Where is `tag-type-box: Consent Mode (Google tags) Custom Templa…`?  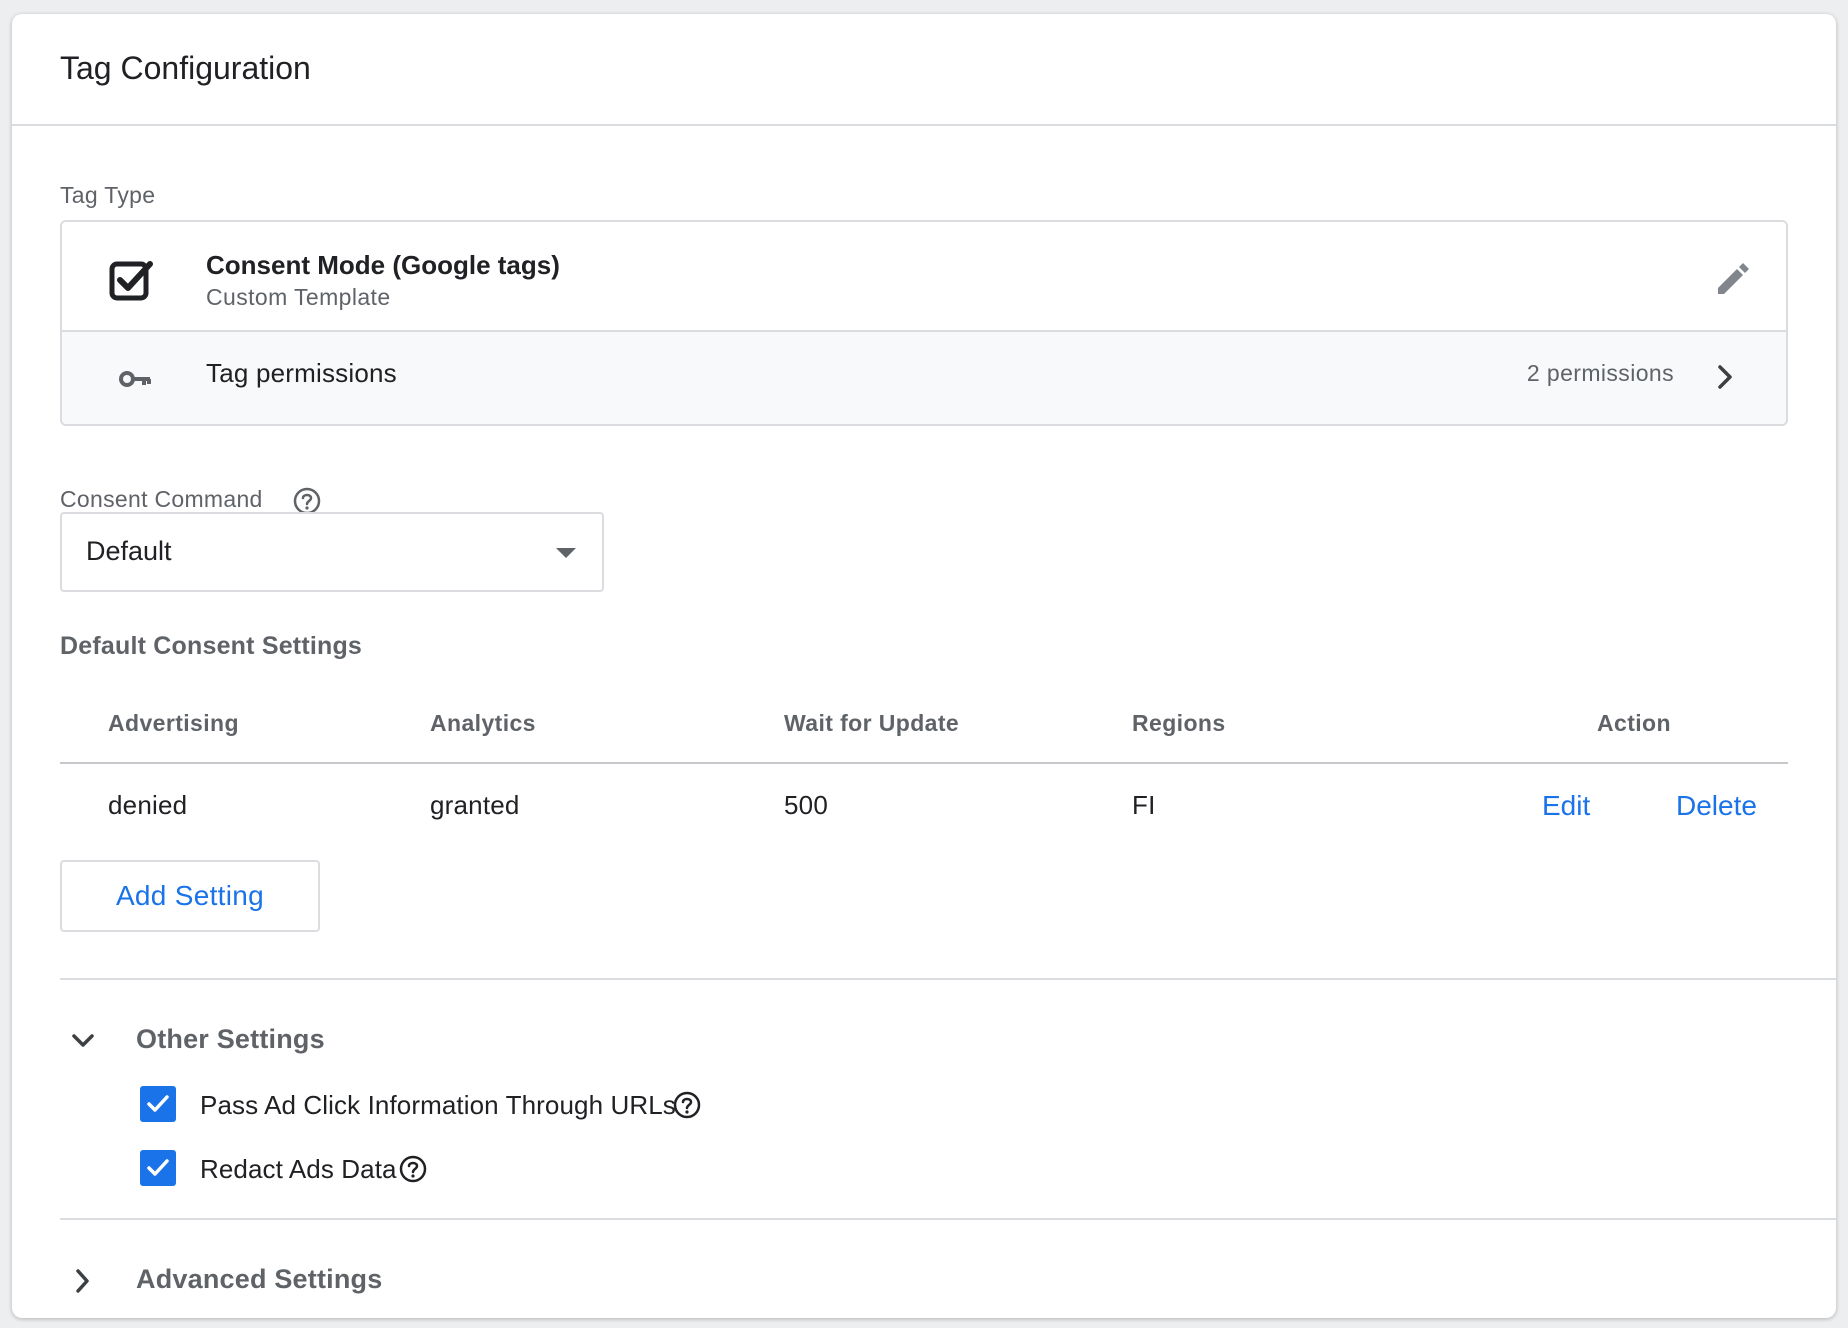
tag-type-box: Consent Mode (Google tags) Custom Templa… is located at coordinates (924, 323).